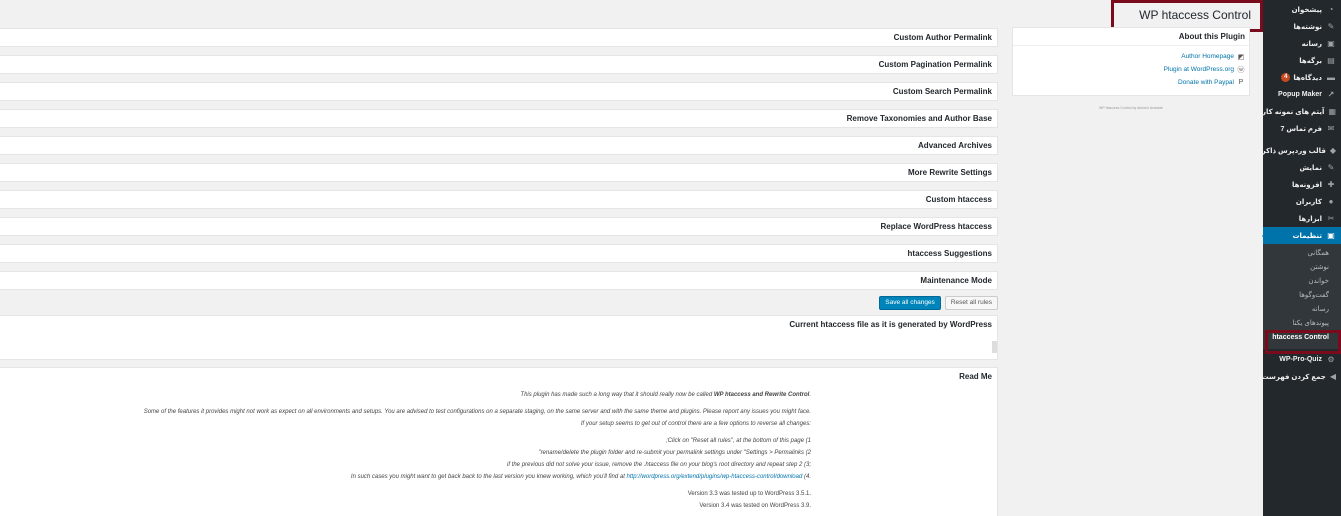  What do you see at coordinates (498, 346) in the screenshot?
I see `current-htaccess-content` at bounding box center [498, 346].